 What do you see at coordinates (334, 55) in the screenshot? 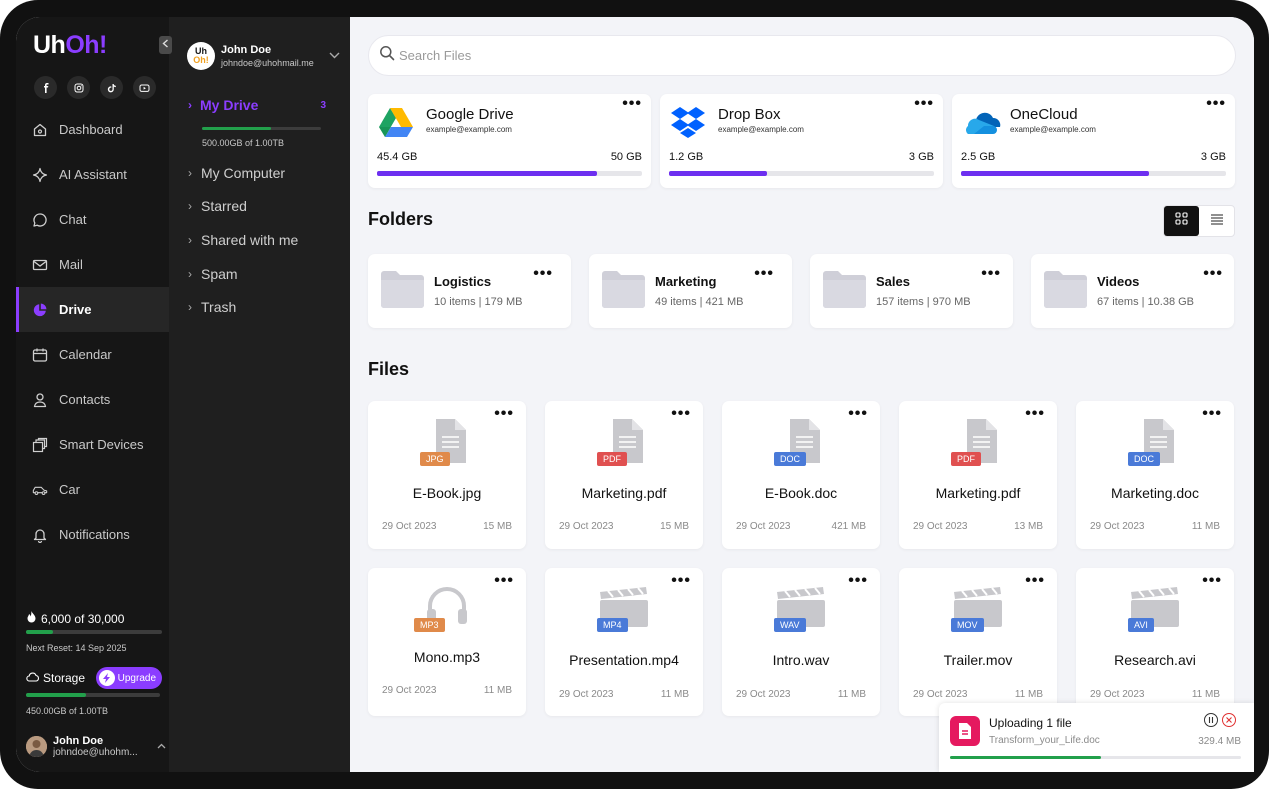
I see `chevron-down-icon` at bounding box center [334, 55].